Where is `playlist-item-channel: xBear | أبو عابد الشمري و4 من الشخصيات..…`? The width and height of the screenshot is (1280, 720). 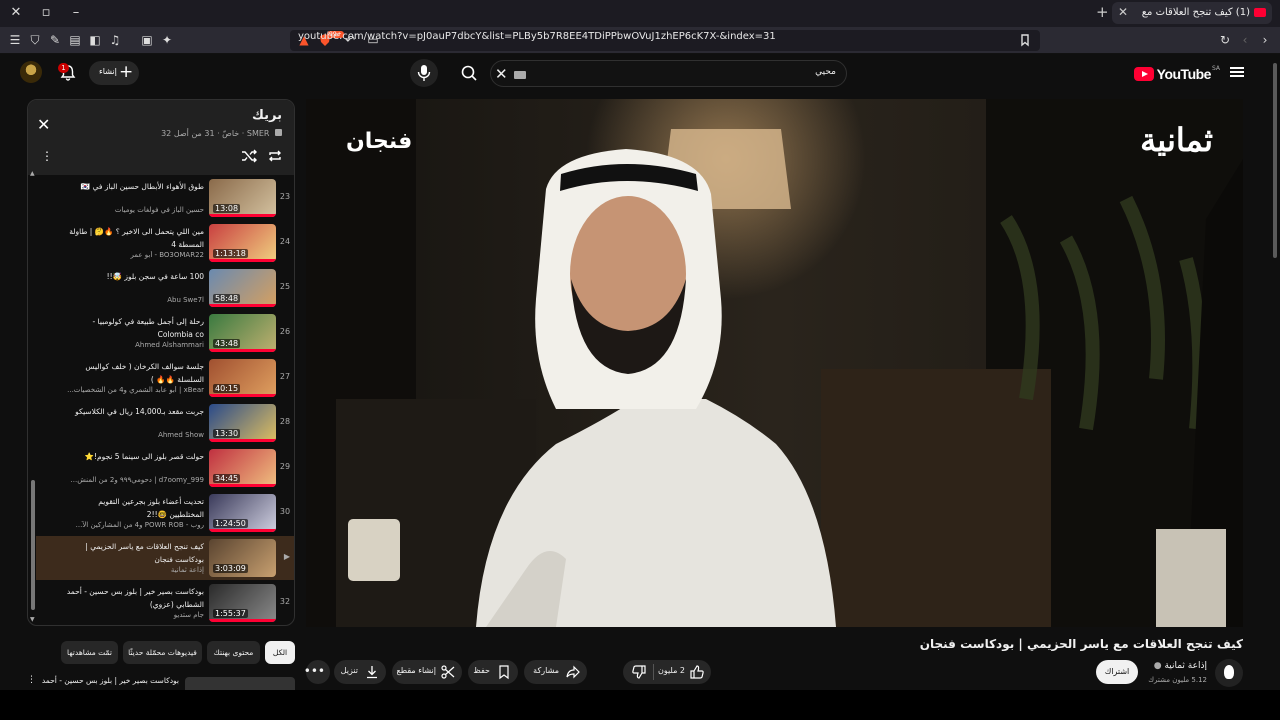 playlist-item-channel: xBear | أبو عابد الشمري و4 من الشخصيات..… is located at coordinates (135, 390).